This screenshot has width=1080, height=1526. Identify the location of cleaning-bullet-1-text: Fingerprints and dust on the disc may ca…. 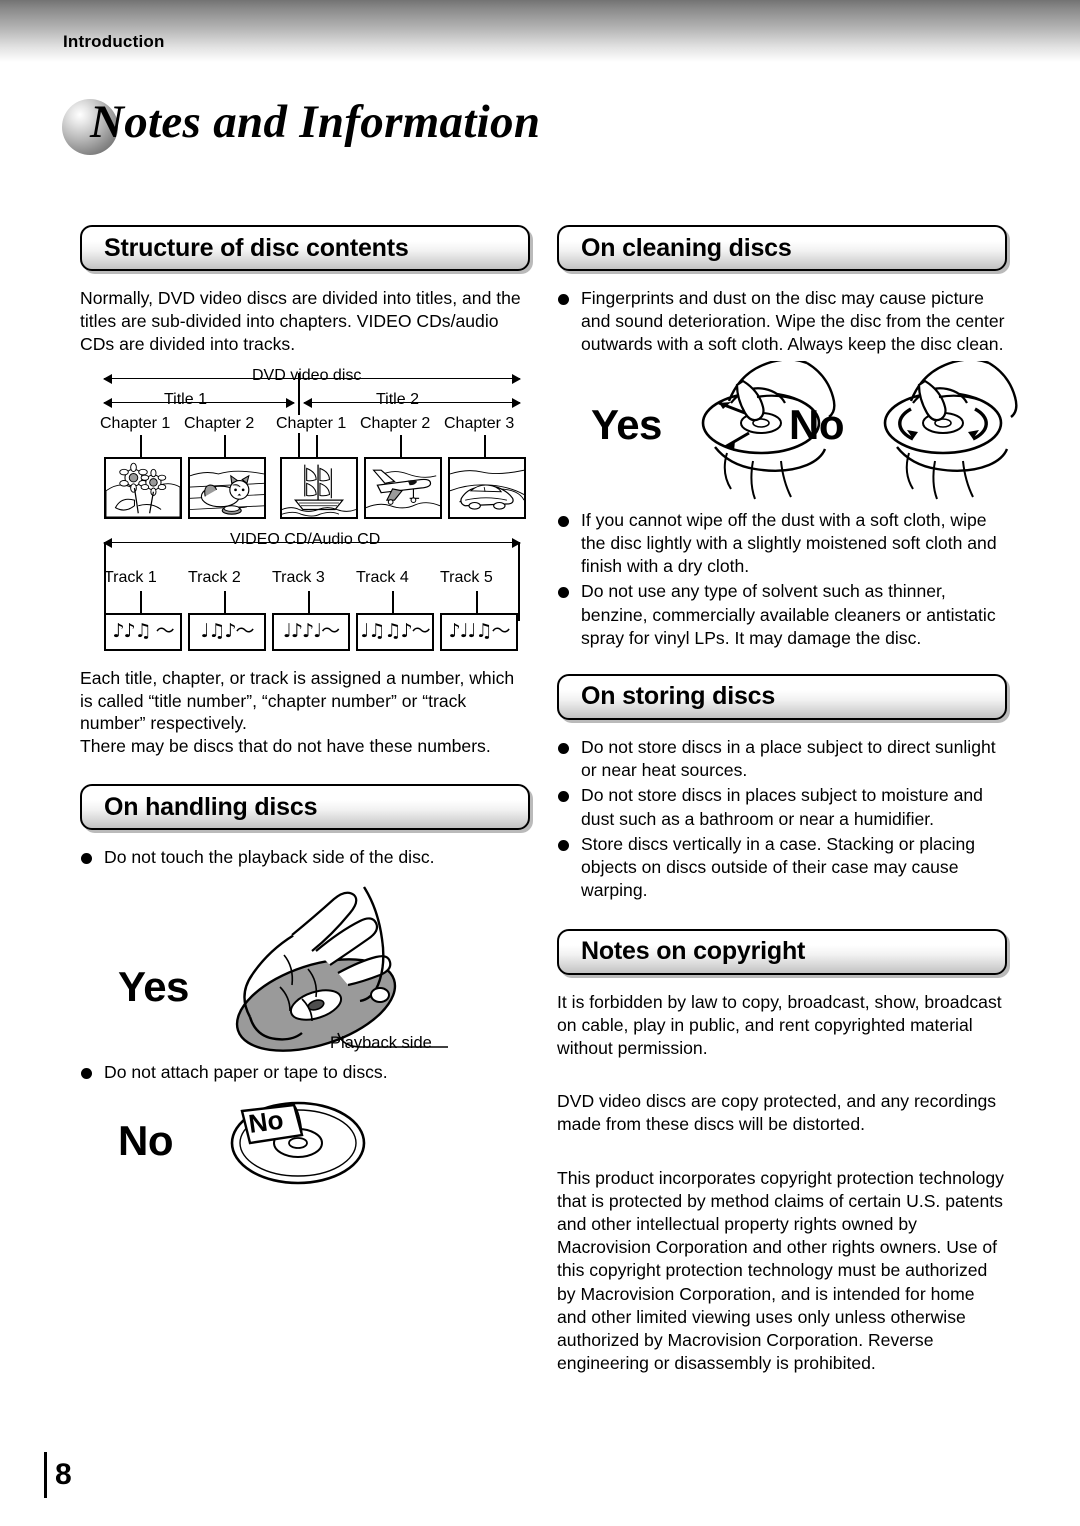
(793, 321).